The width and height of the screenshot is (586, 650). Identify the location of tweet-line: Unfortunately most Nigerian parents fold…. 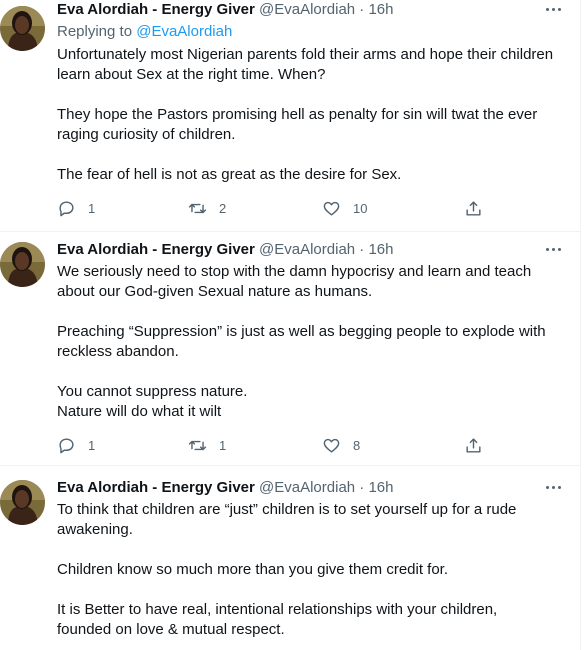
(305, 54).